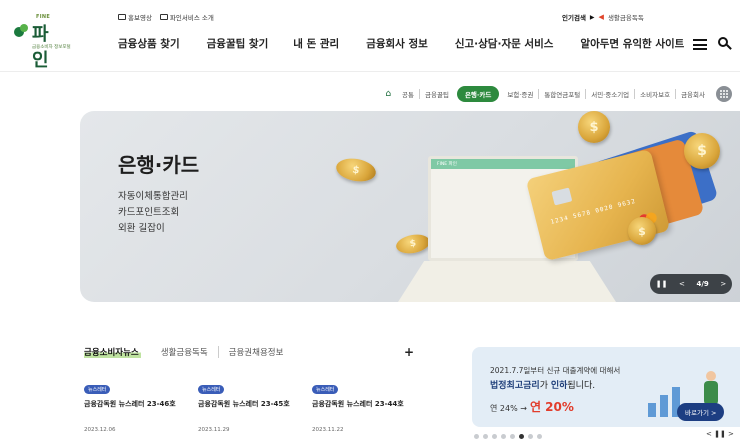 This screenshot has width=740, height=444. I want to click on hero-link-card-points: 카드포인트조회, so click(153, 213).